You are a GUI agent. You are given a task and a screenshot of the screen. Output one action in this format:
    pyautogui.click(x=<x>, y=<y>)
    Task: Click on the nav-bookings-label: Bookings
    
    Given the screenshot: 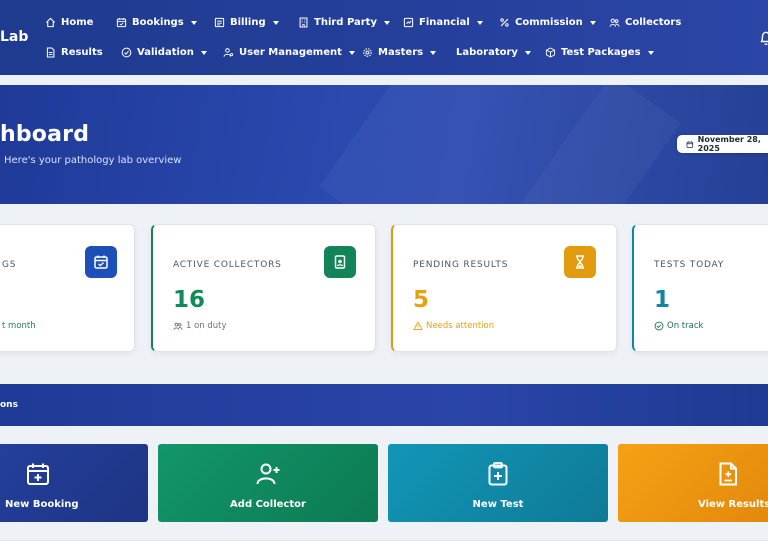 What is the action you would take?
    pyautogui.click(x=158, y=22)
    